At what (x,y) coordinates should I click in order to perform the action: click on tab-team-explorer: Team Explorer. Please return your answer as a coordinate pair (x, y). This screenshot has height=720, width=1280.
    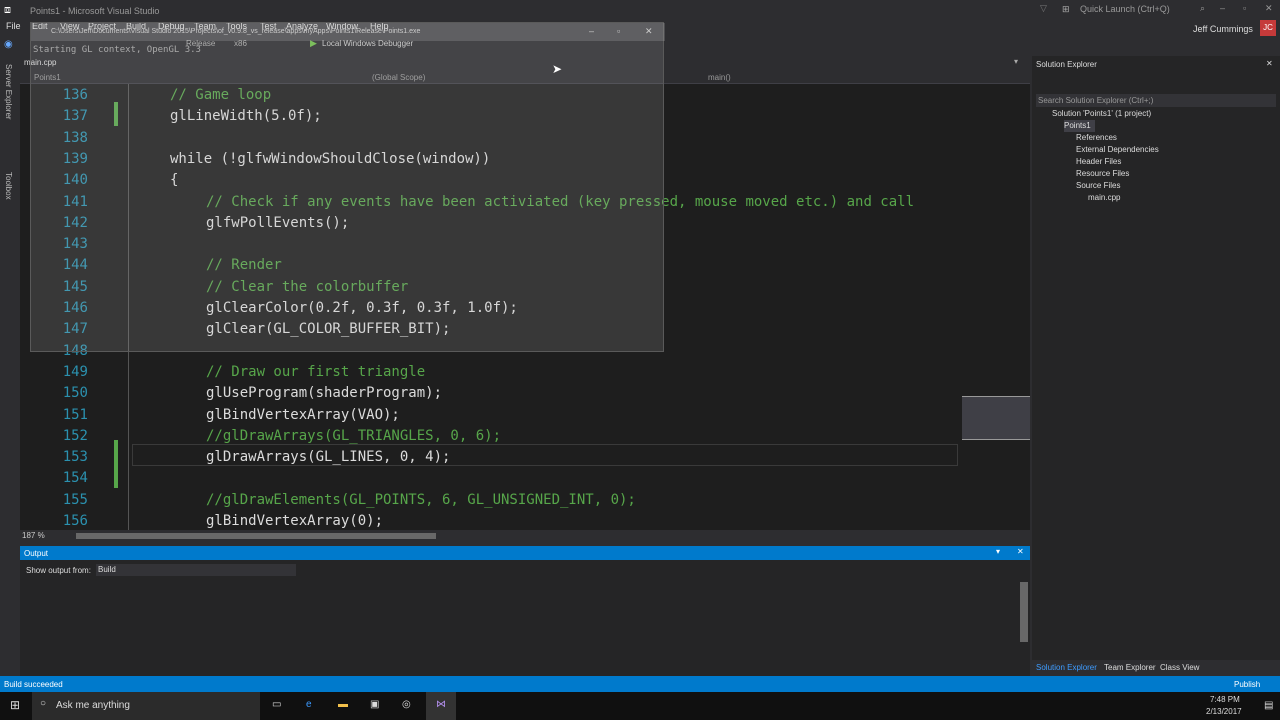
    Looking at the image, I should click on (1130, 667).